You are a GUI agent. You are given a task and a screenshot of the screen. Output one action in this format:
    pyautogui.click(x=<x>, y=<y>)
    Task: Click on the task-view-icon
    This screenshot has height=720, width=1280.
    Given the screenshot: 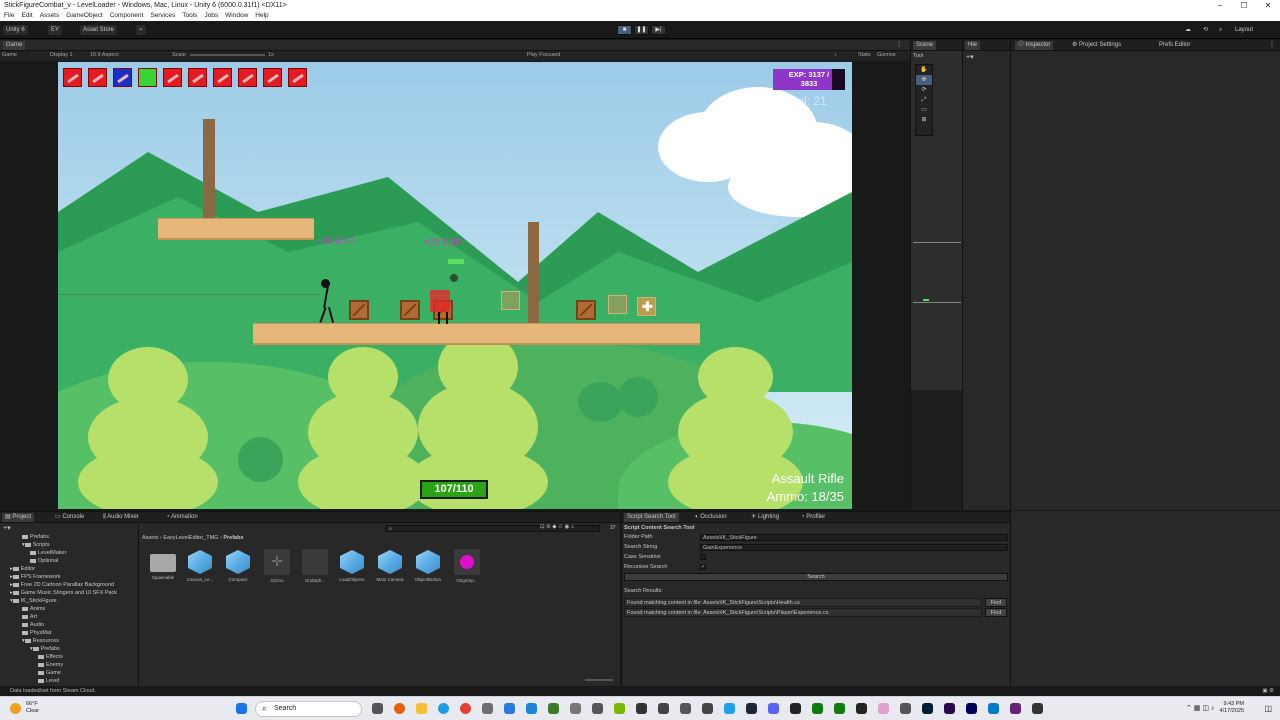 What is the action you would take?
    pyautogui.click(x=377, y=708)
    